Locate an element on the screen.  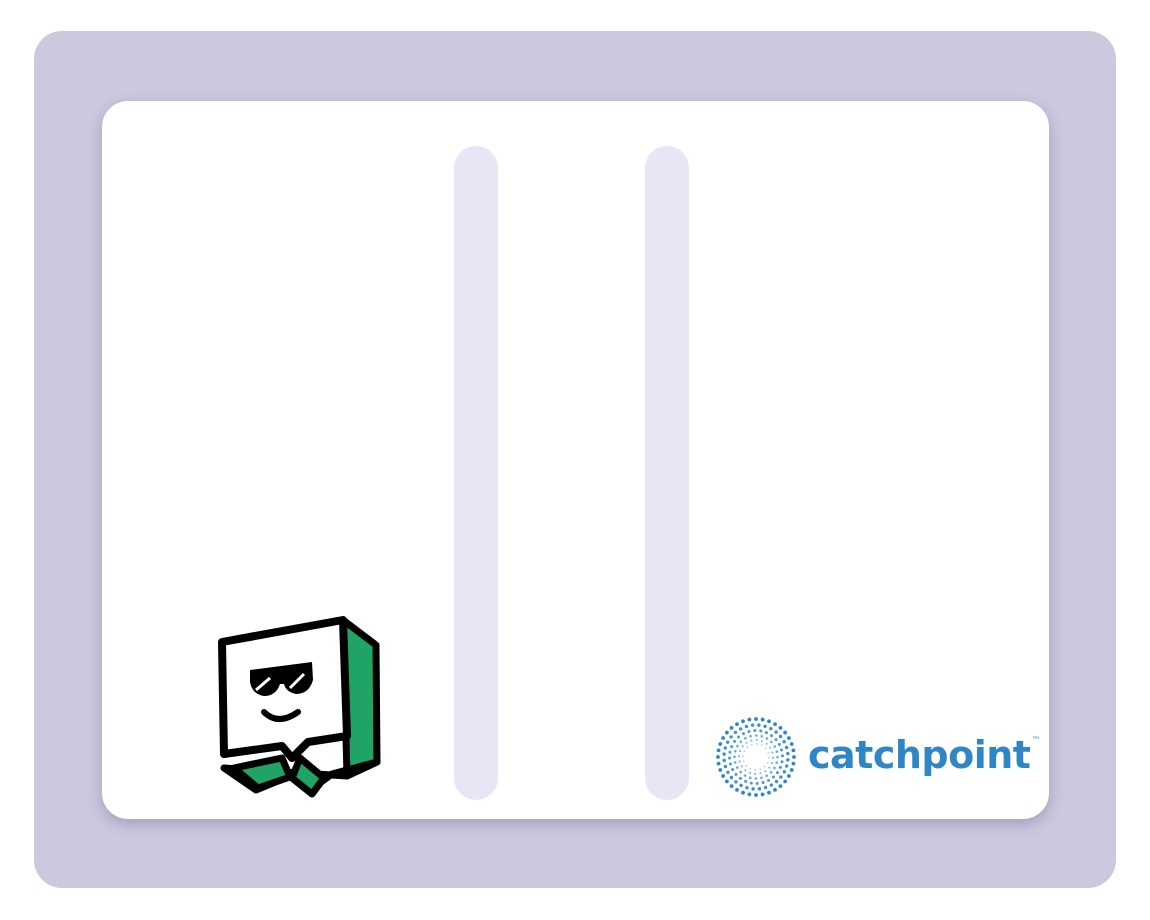
sunglasses-speech-bubble-mascot-icon is located at coordinates (299, 707).